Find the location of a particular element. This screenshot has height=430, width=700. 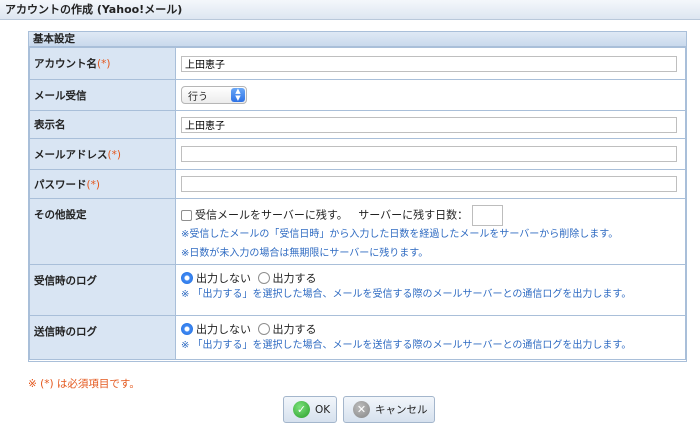

password-label: パスワード is located at coordinates (60, 184).